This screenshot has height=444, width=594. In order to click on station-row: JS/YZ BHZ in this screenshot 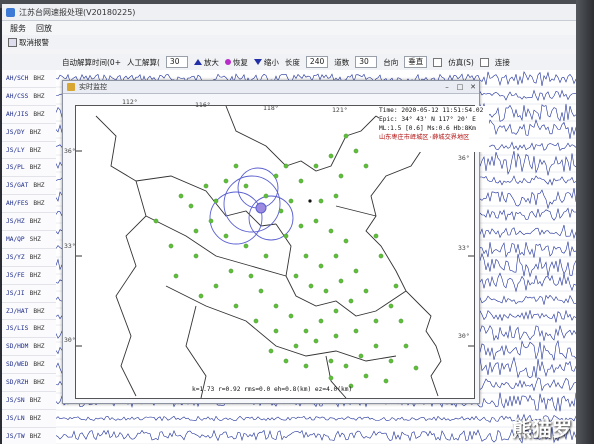, I will do `click(29, 258)`.